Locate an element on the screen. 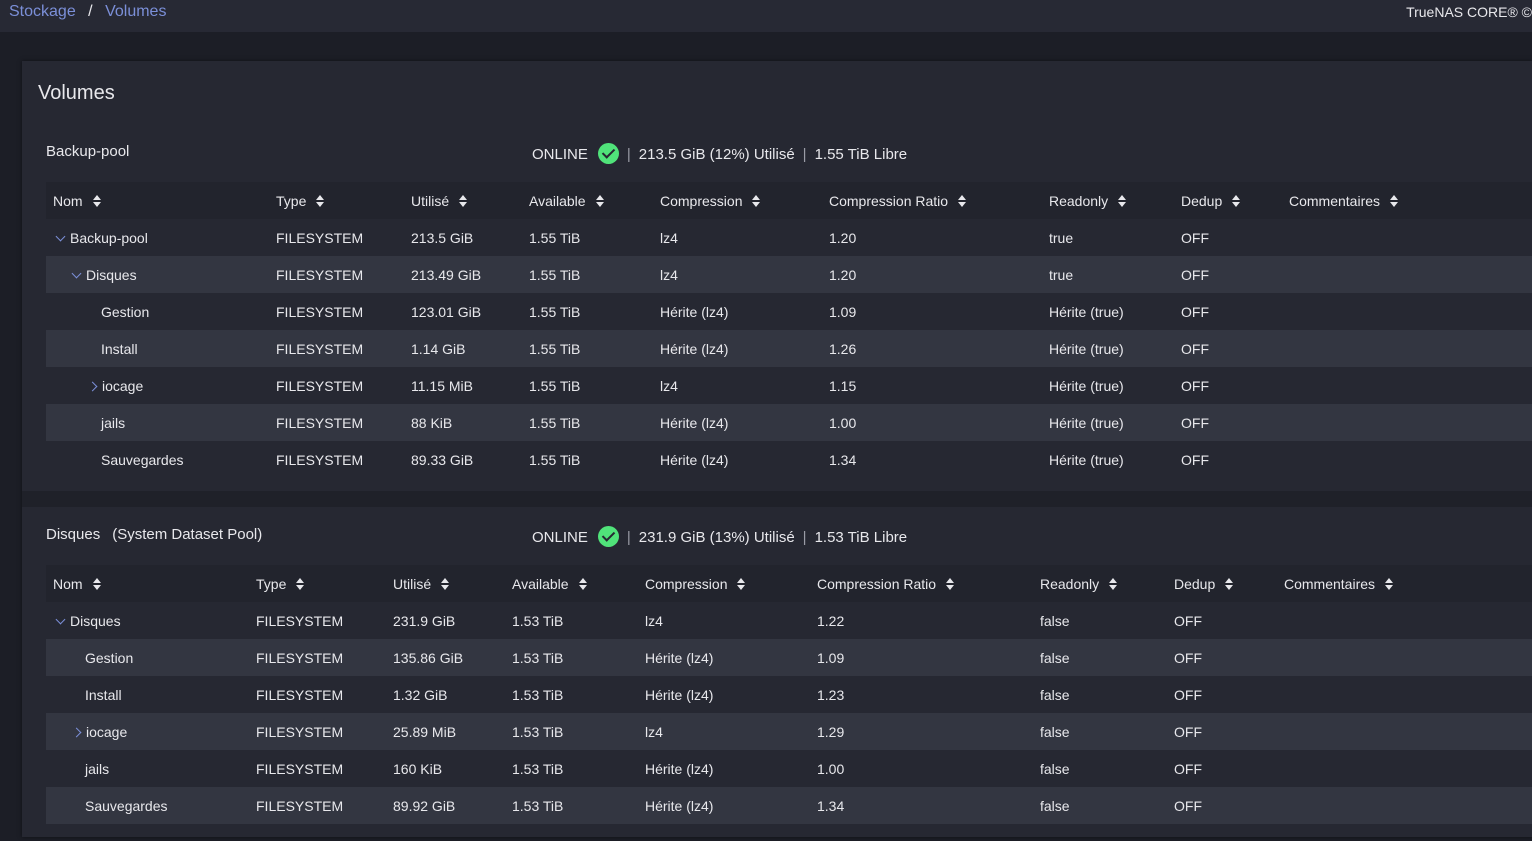 This screenshot has height=841, width=1532. col-readonly-cell: false is located at coordinates (1100, 620).